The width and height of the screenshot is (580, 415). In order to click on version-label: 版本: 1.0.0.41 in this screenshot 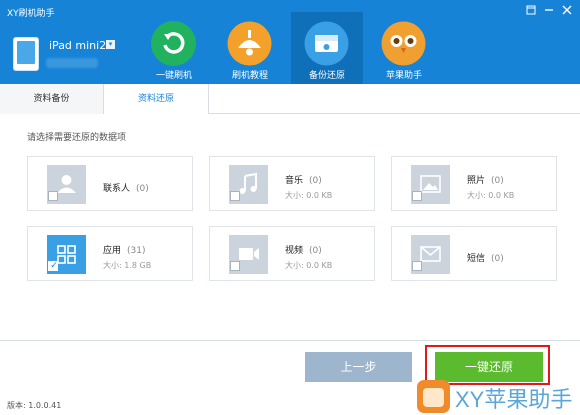, I will do `click(34, 405)`.